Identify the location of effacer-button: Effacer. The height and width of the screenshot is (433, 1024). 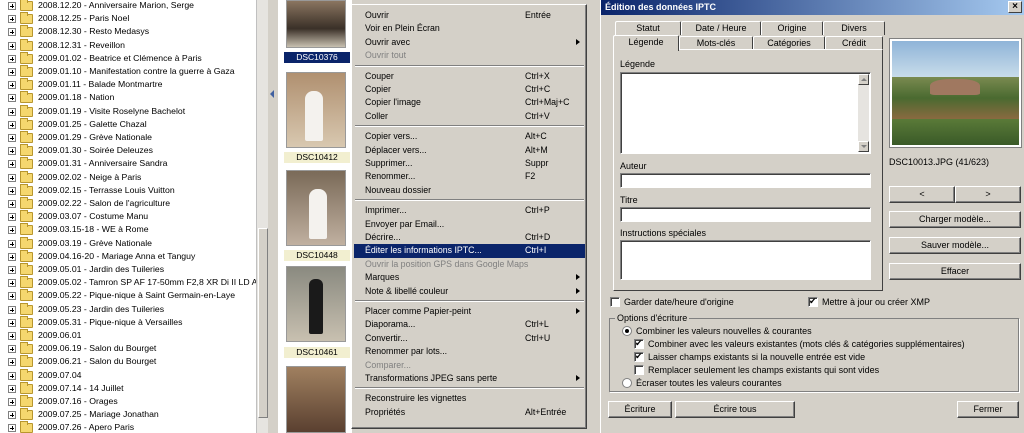
(955, 271).